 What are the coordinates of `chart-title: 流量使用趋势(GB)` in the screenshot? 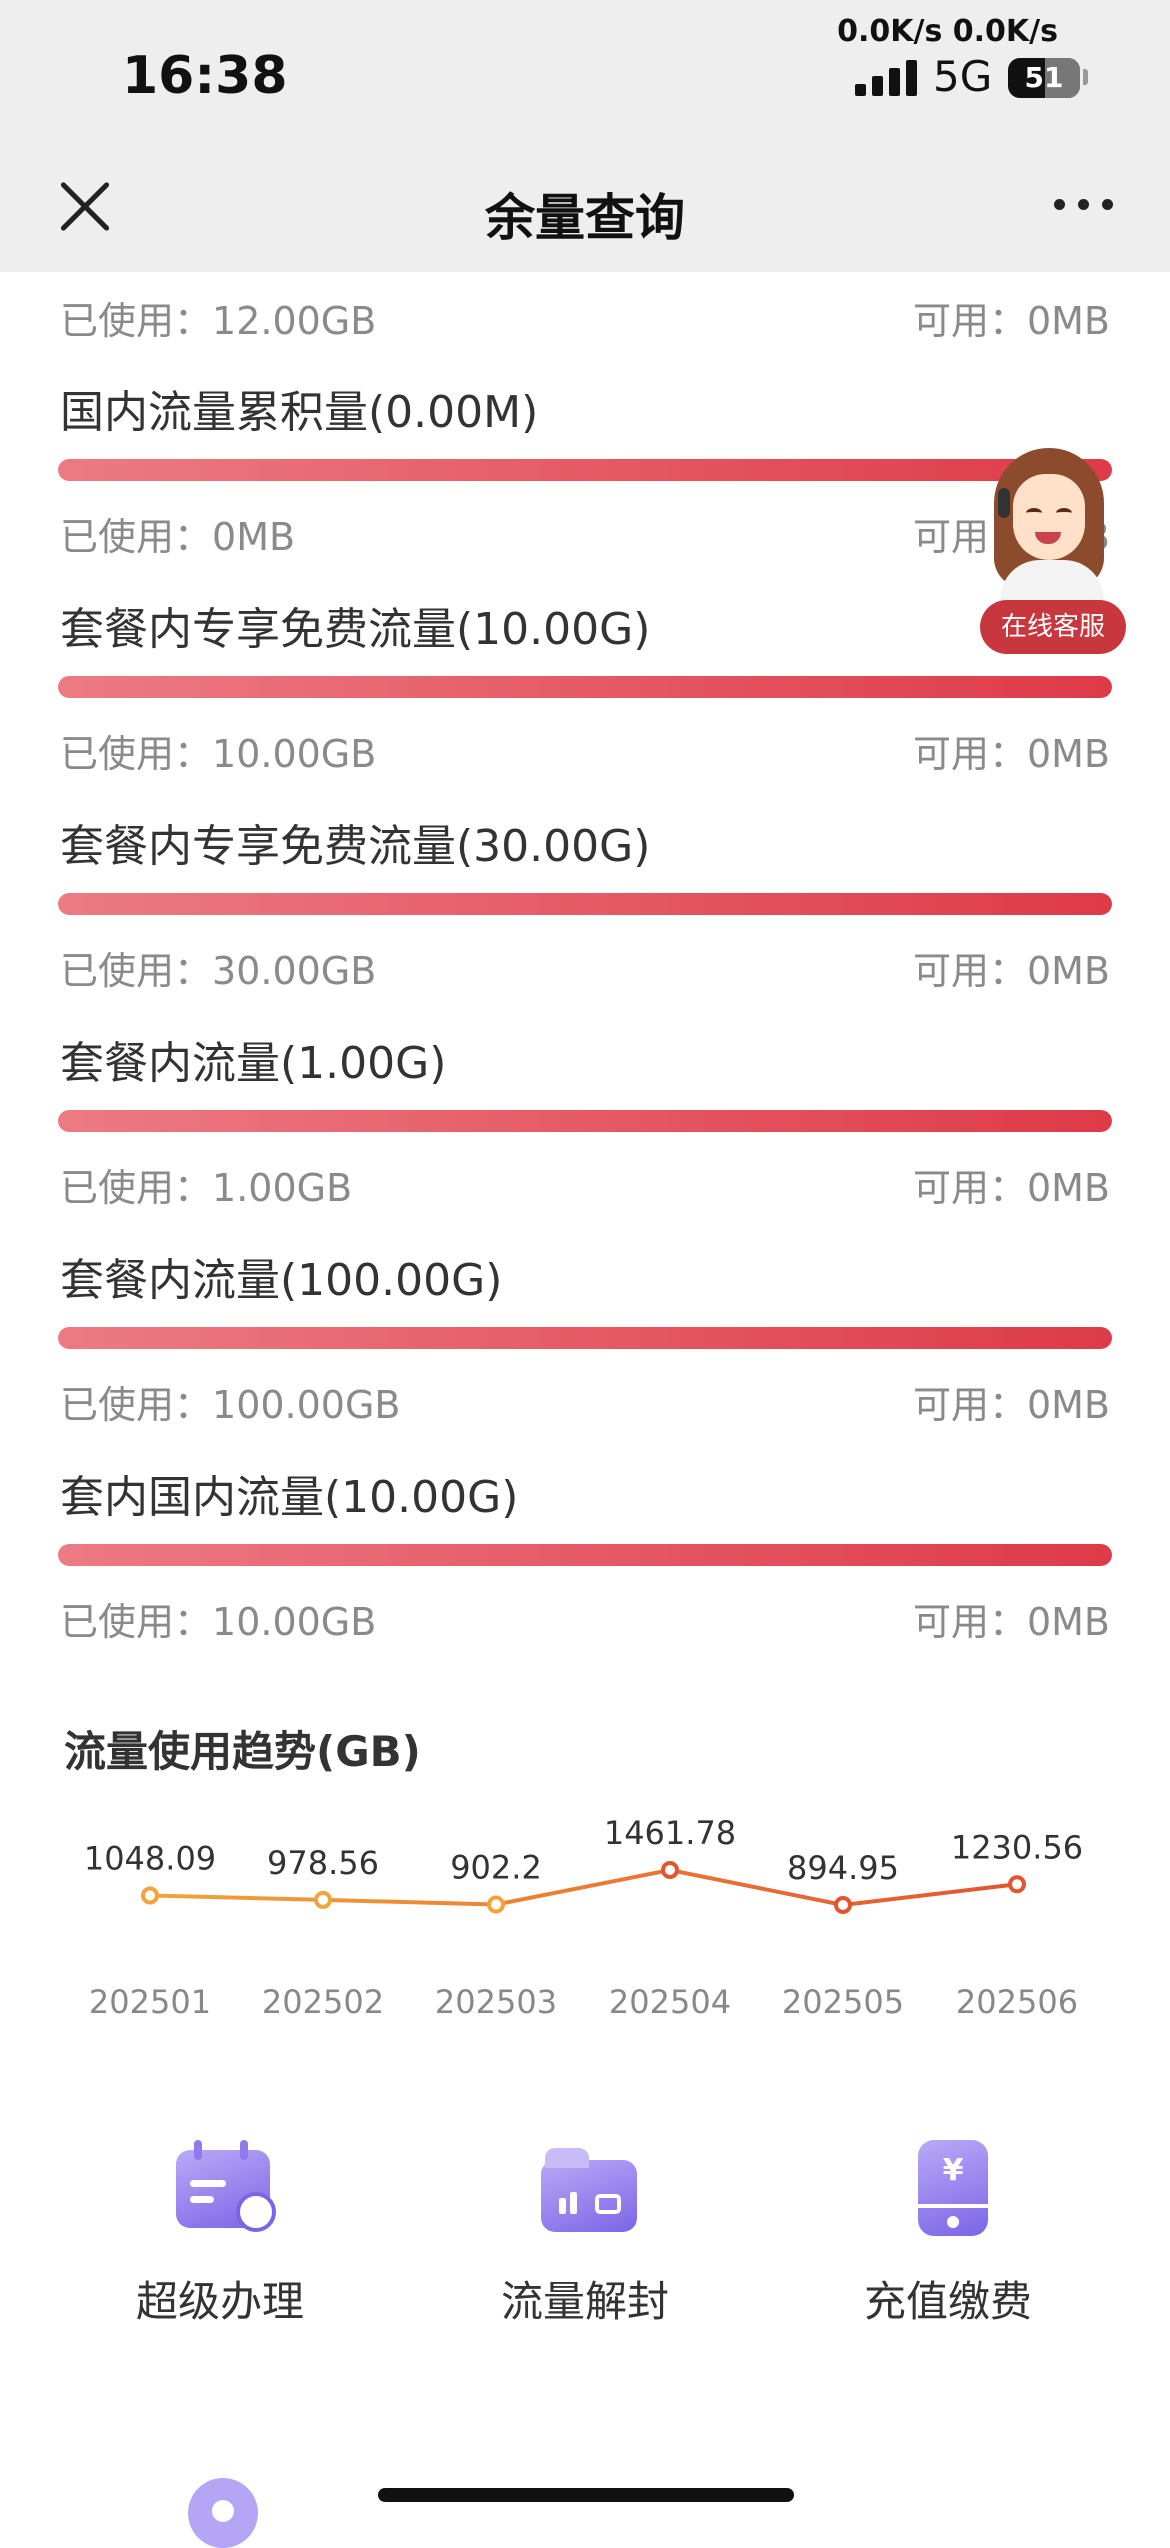 It's located at (242, 1751).